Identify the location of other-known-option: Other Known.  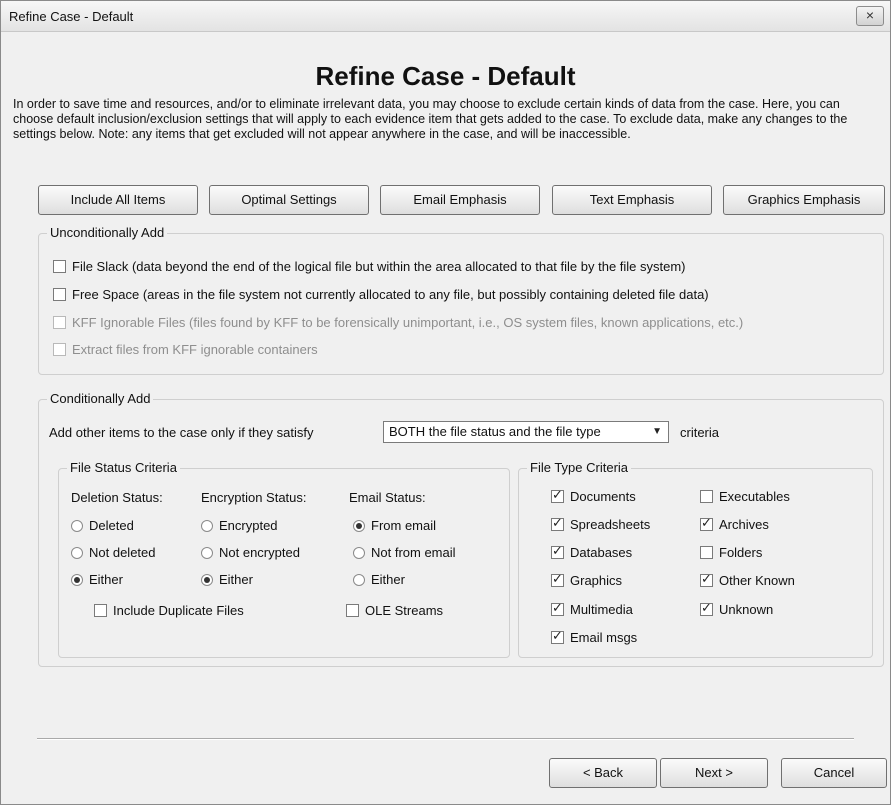
(747, 580).